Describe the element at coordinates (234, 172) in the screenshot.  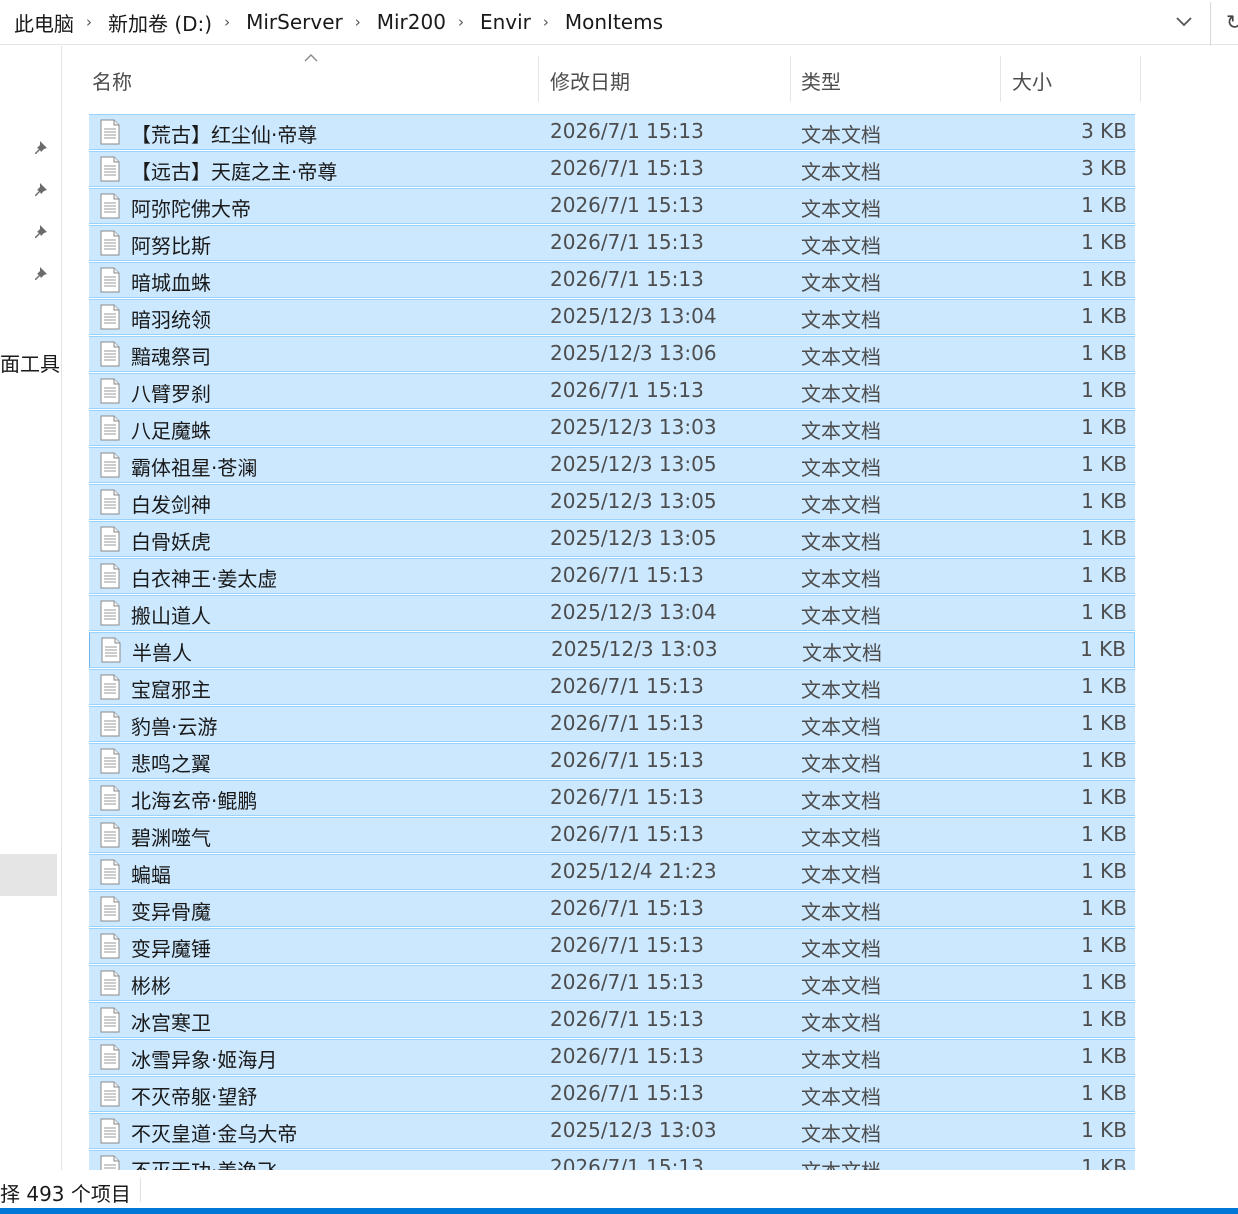
I see `file-name: 【远古】天庭之主·帝尊` at that location.